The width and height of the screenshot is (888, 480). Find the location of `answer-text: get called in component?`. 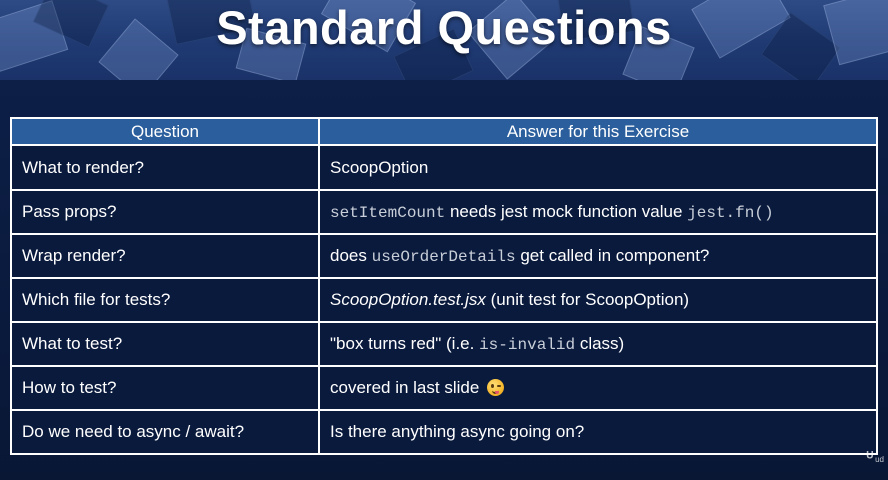

answer-text: get called in component? is located at coordinates (612, 255).